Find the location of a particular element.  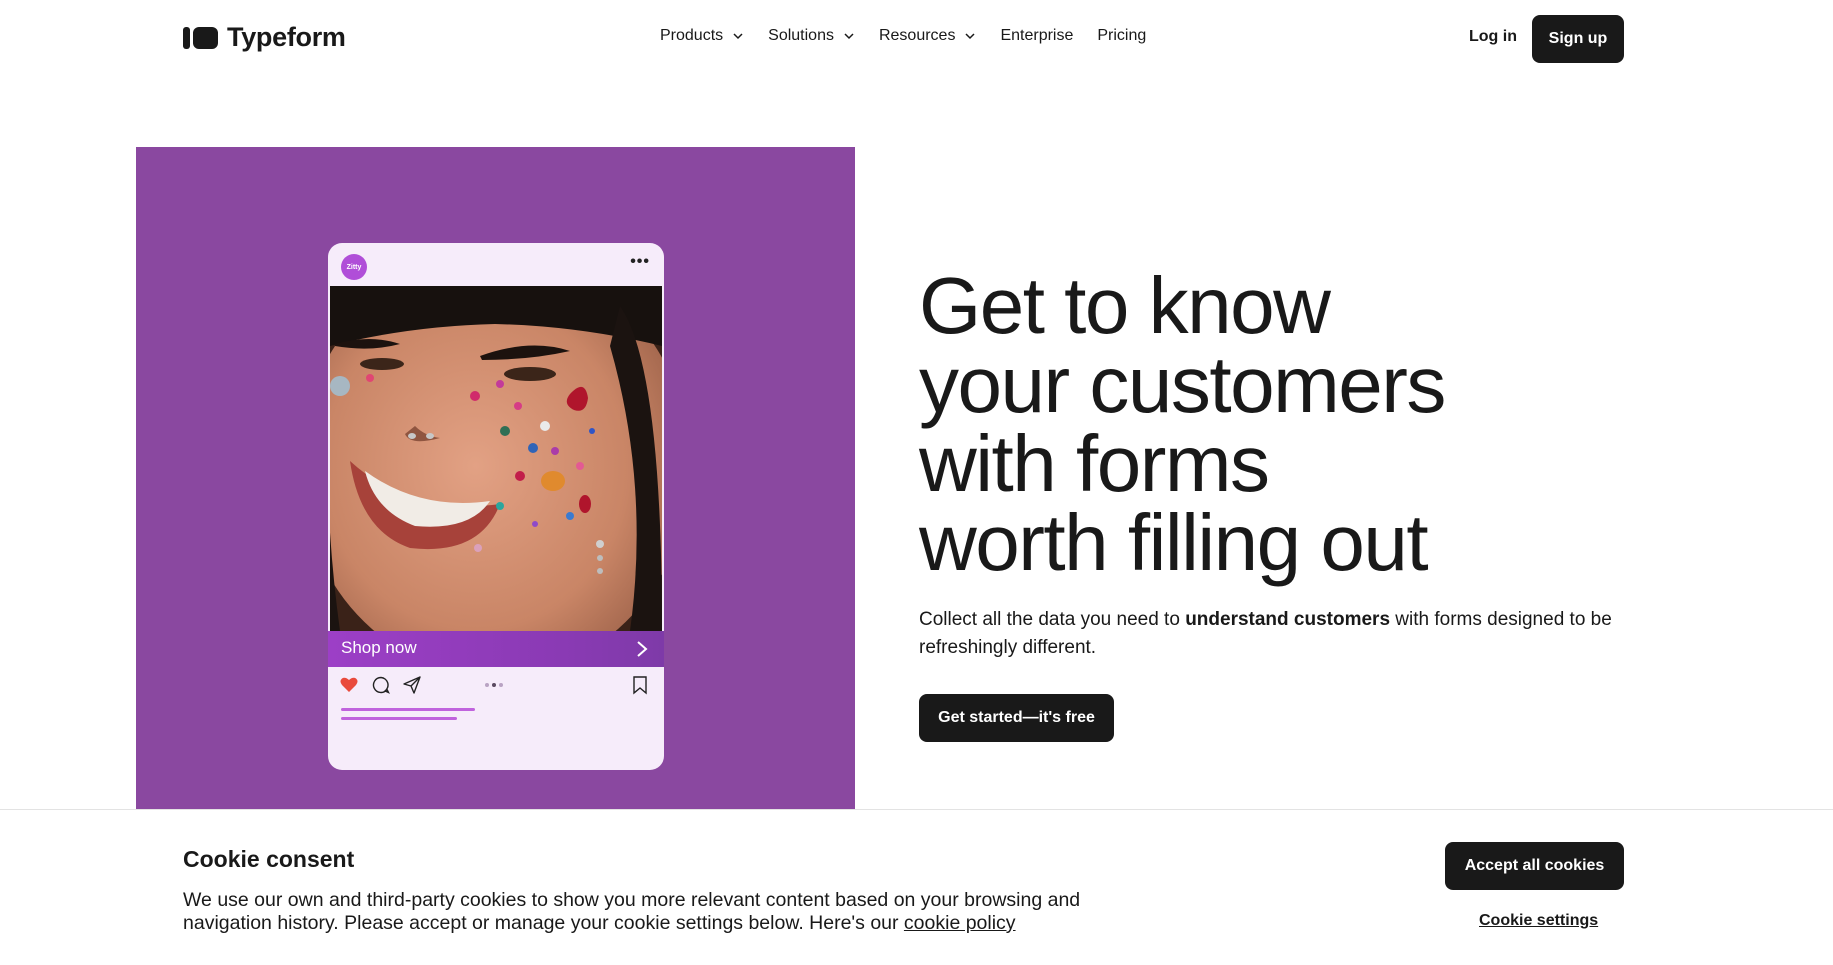

signup-button: Sign up is located at coordinates (1578, 39).